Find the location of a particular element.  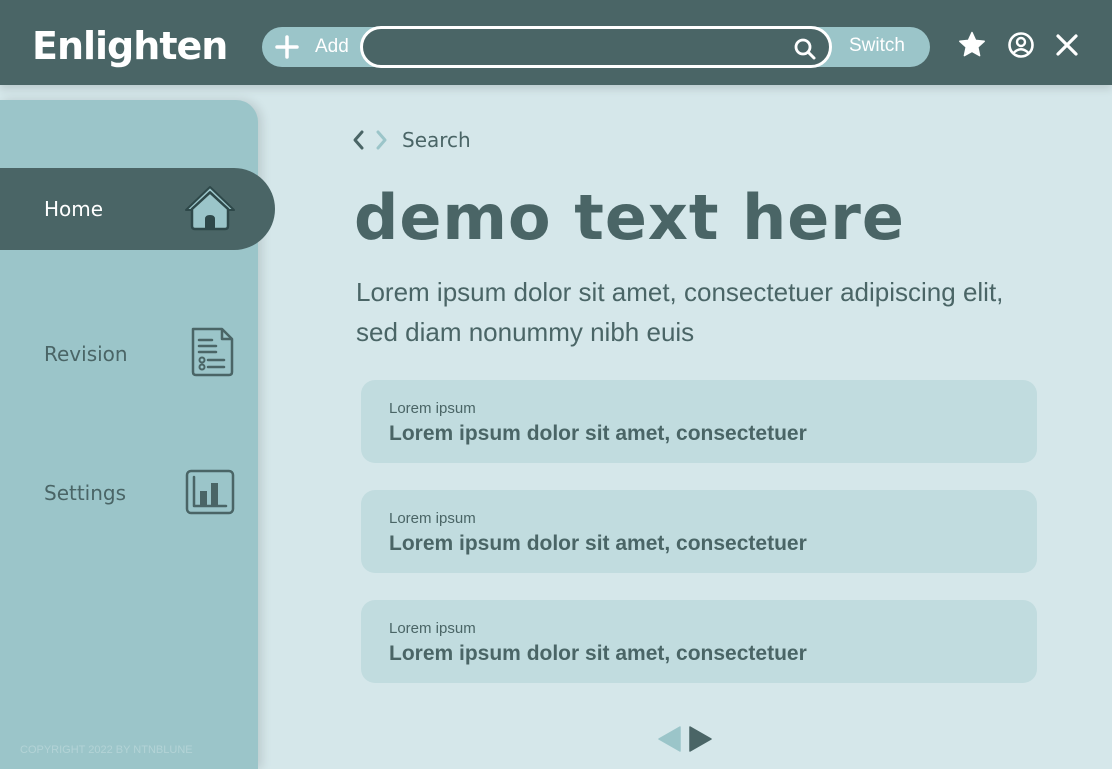

home-icon is located at coordinates (210, 208).